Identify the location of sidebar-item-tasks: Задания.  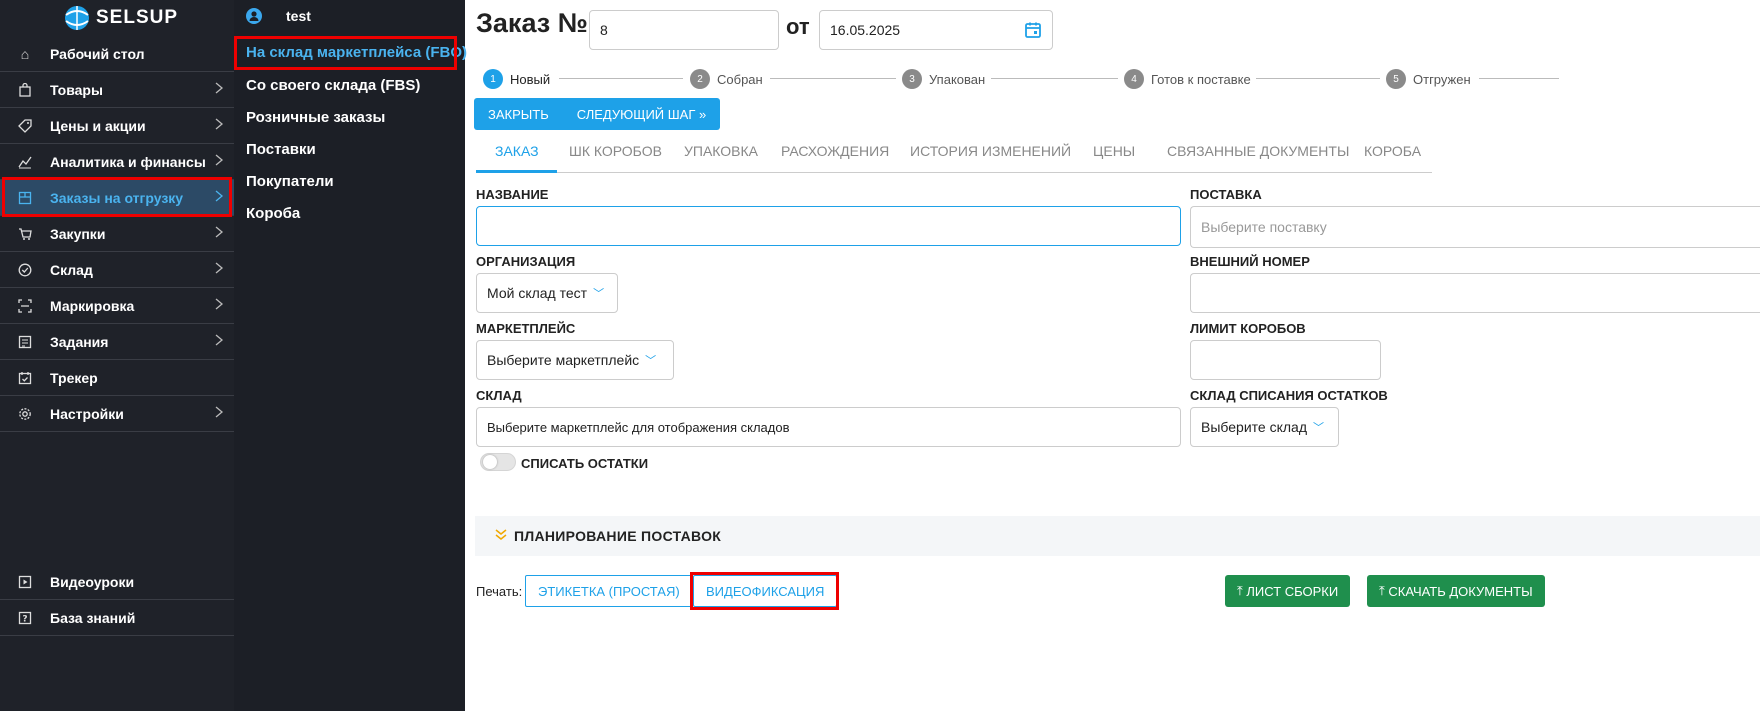
(117, 342).